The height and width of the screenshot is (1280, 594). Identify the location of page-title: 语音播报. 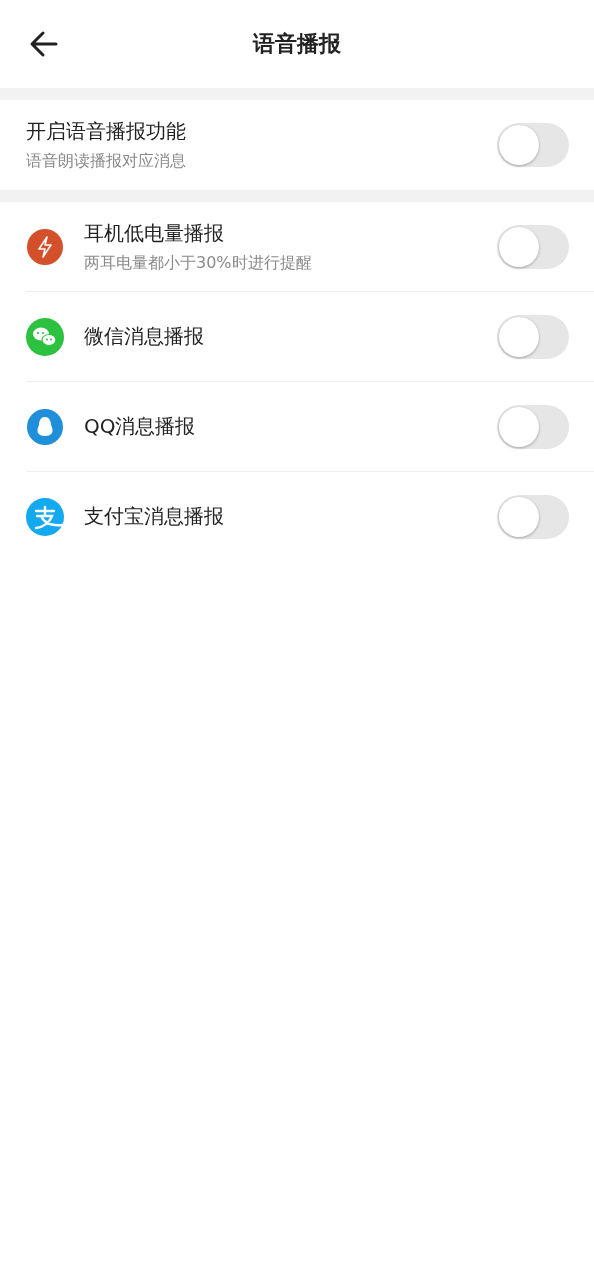
(297, 44).